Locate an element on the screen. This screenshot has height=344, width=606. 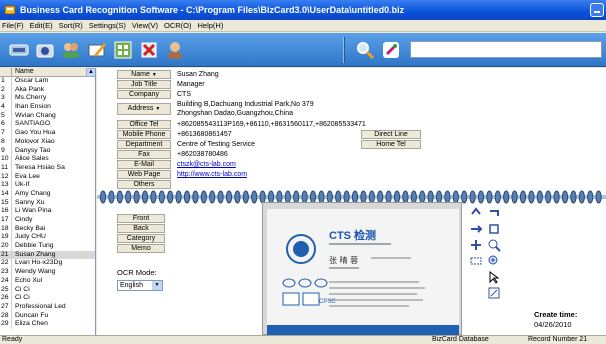
list-item: 23 Wendy Wang is located at coordinates (47, 272).